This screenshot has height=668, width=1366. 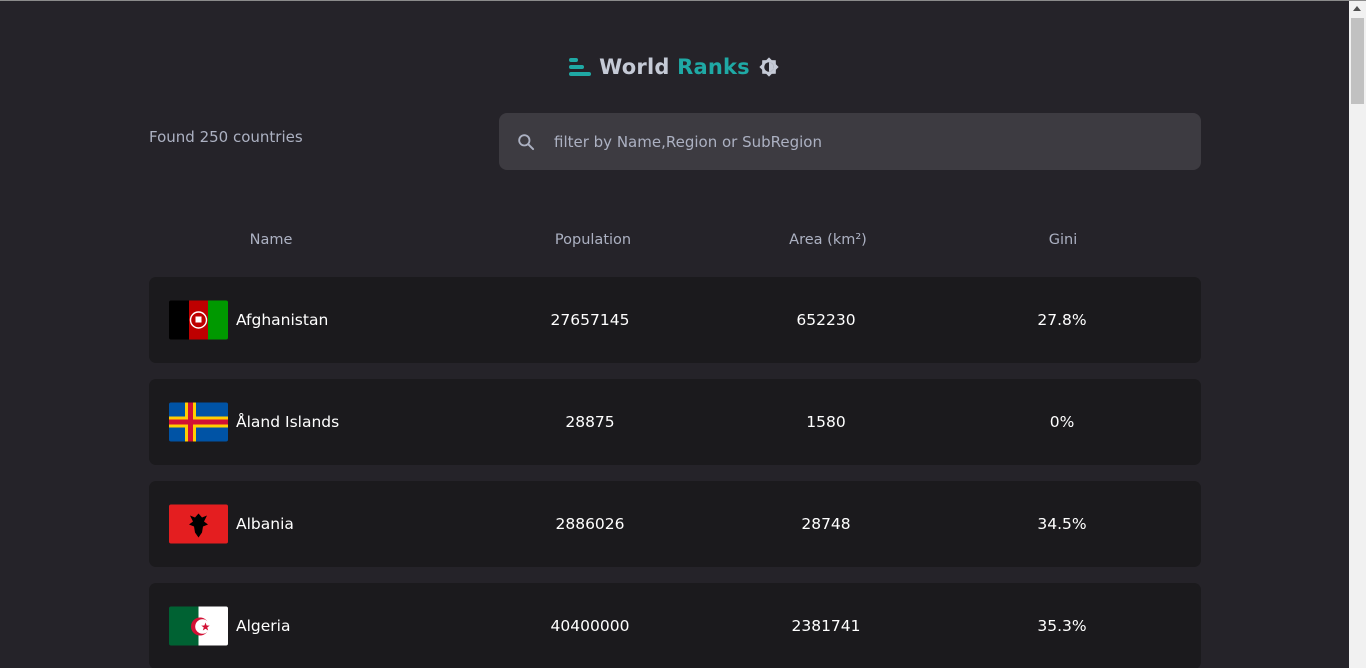 What do you see at coordinates (198, 524) in the screenshot?
I see `flag-albania-icon` at bounding box center [198, 524].